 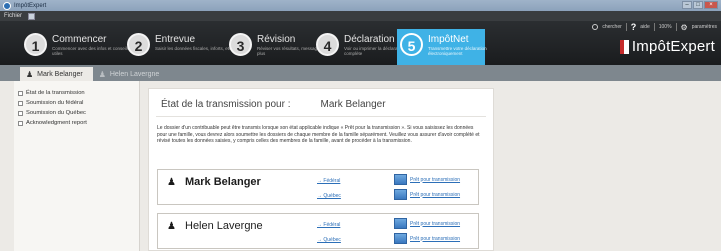 I want to click on brand-name: ImpôtExpert, so click(x=673, y=46).